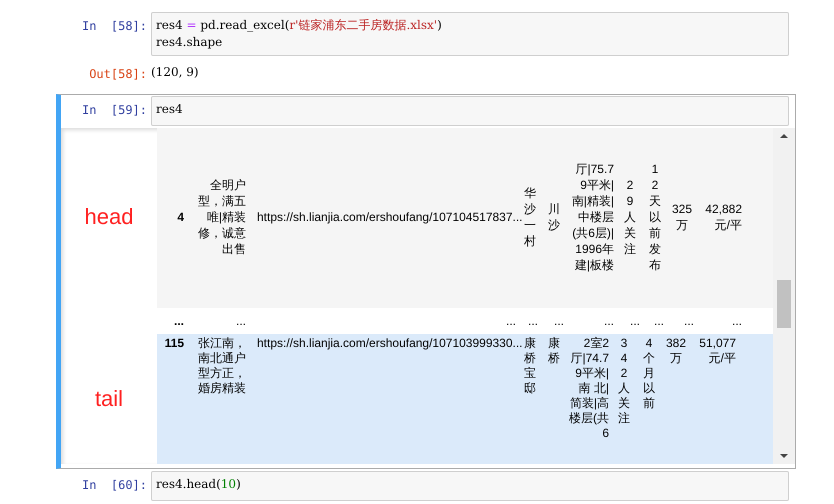 The height and width of the screenshot is (504, 834). I want to click on scroll-up-icon, so click(784, 136).